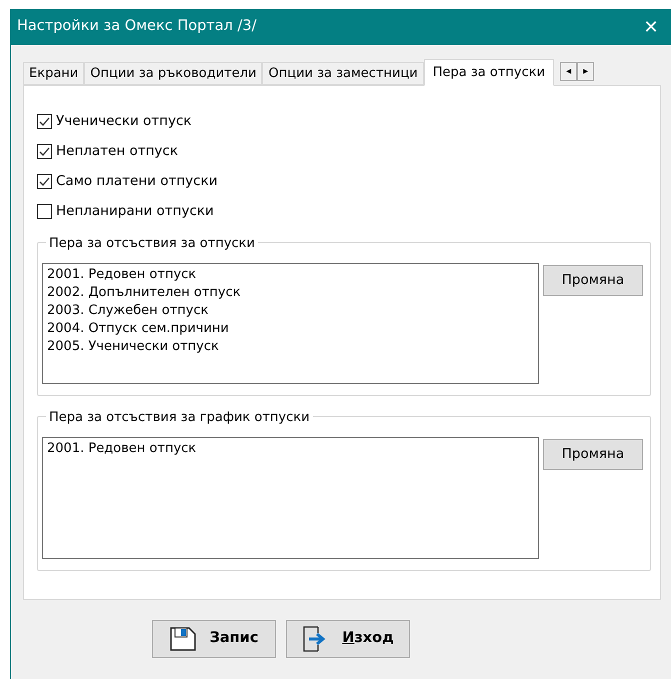 This screenshot has width=671, height=679. Describe the element at coordinates (53, 73) in the screenshot. I see `tab: Екрани` at that location.